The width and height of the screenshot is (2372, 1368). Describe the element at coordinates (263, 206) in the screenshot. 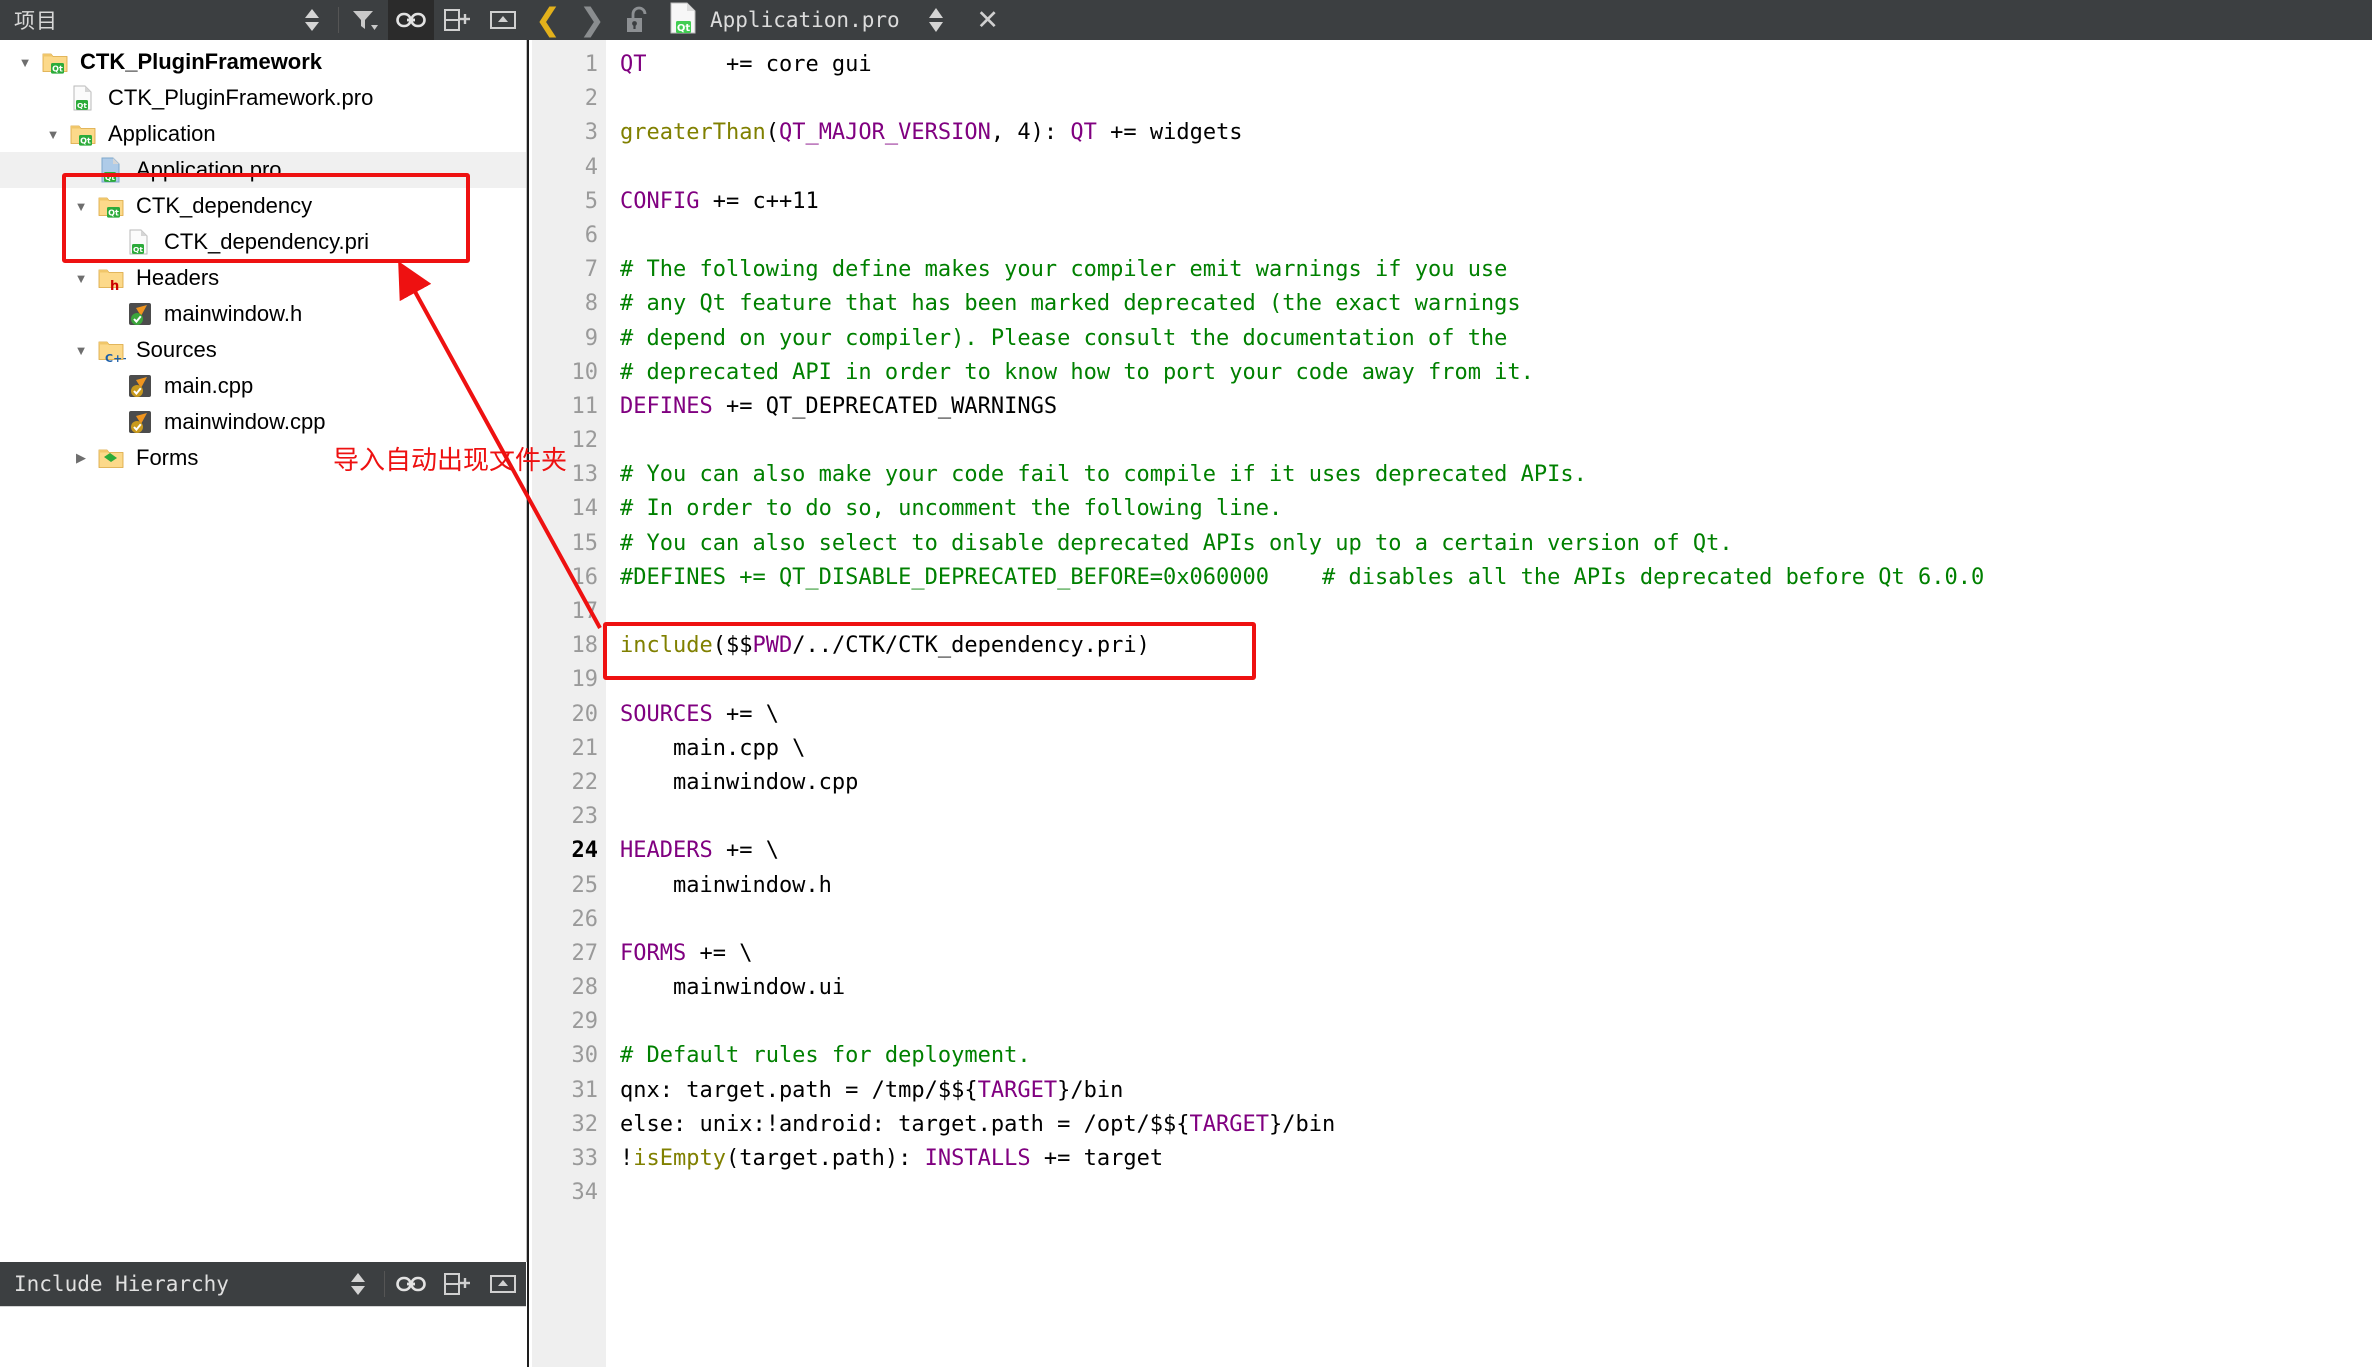

I see `tree-item-ctk-dependency: ▼ Qt CTK_dependency` at that location.